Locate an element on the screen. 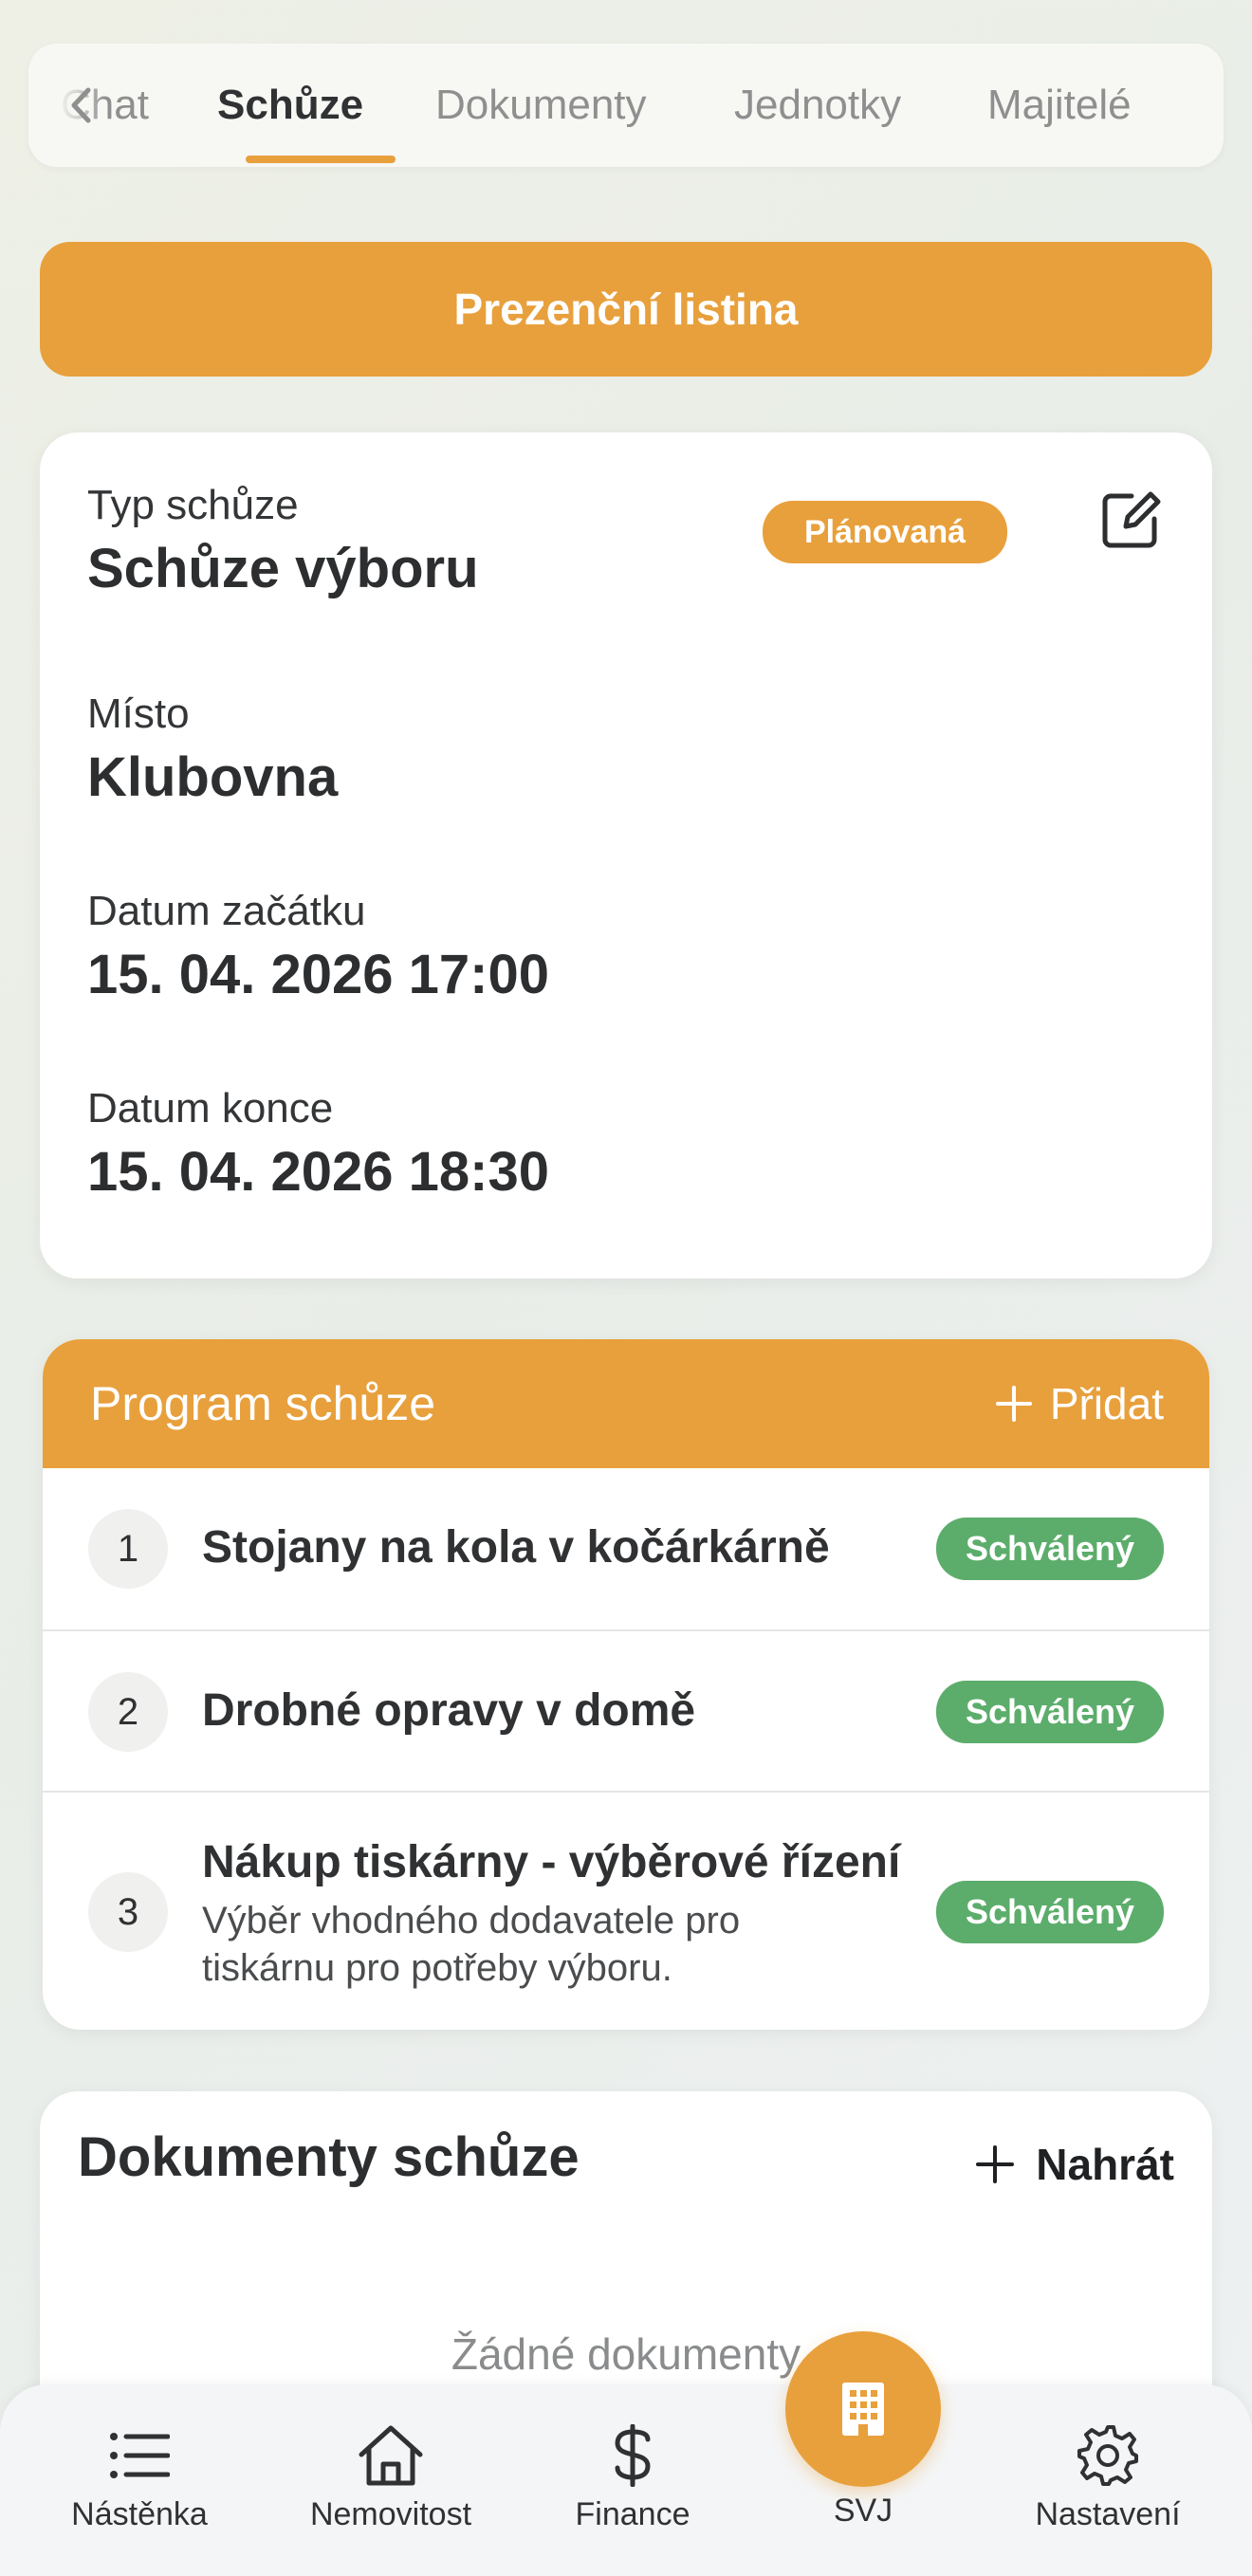 The image size is (1252, 2576). building-icon is located at coordinates (863, 2409).